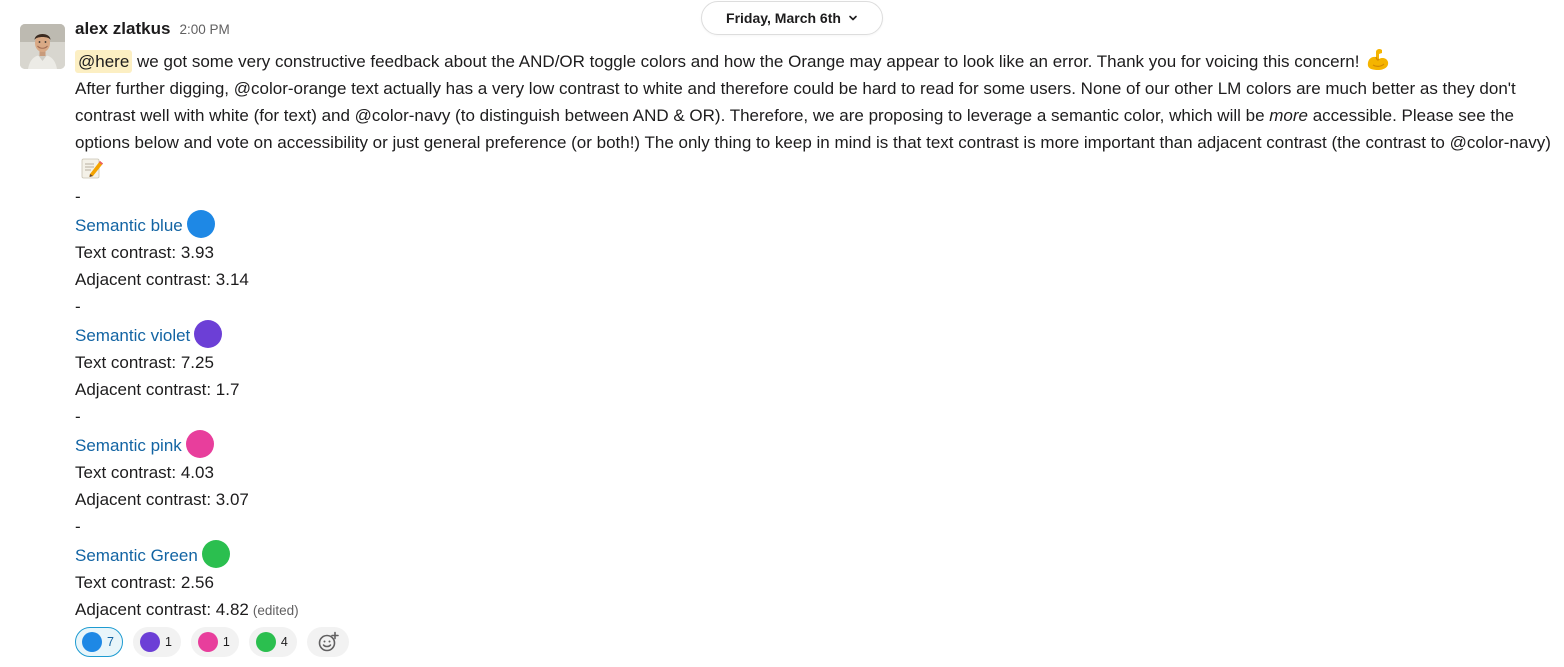 This screenshot has height=667, width=1564. I want to click on sender-name: alex zlatkus, so click(122, 29).